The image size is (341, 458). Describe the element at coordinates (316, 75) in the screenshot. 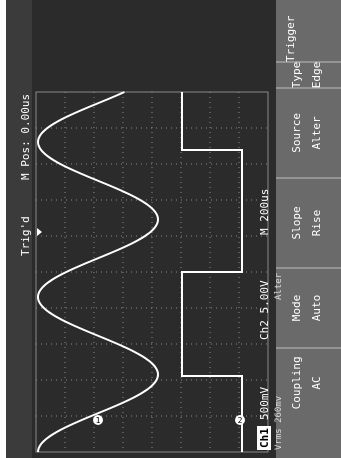

I see `menu-item-value: Edge` at that location.